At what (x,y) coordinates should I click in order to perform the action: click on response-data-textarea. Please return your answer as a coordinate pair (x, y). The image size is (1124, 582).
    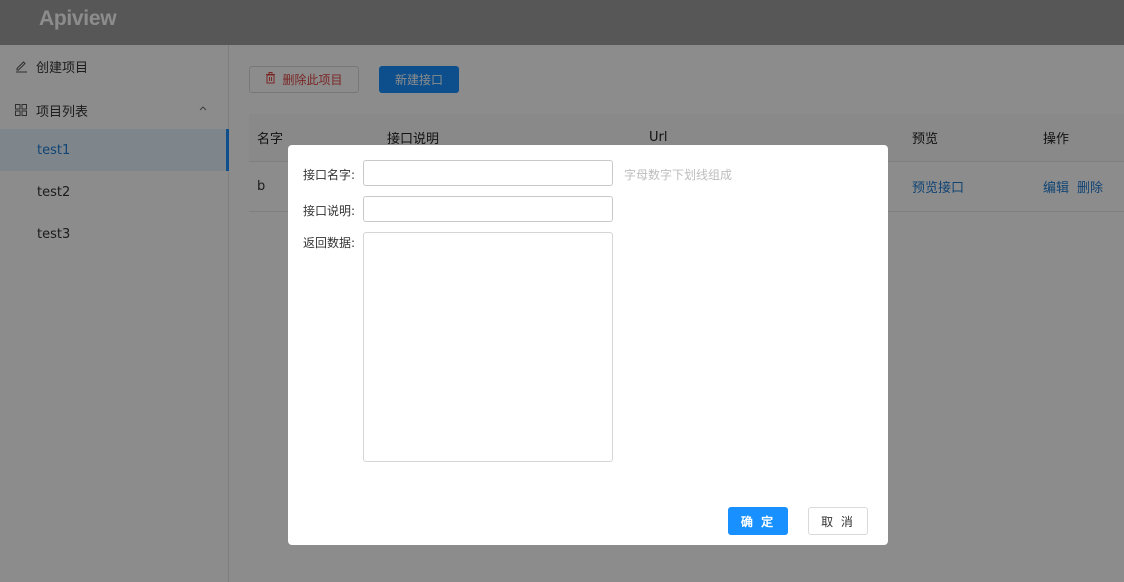
    Looking at the image, I should click on (488, 347).